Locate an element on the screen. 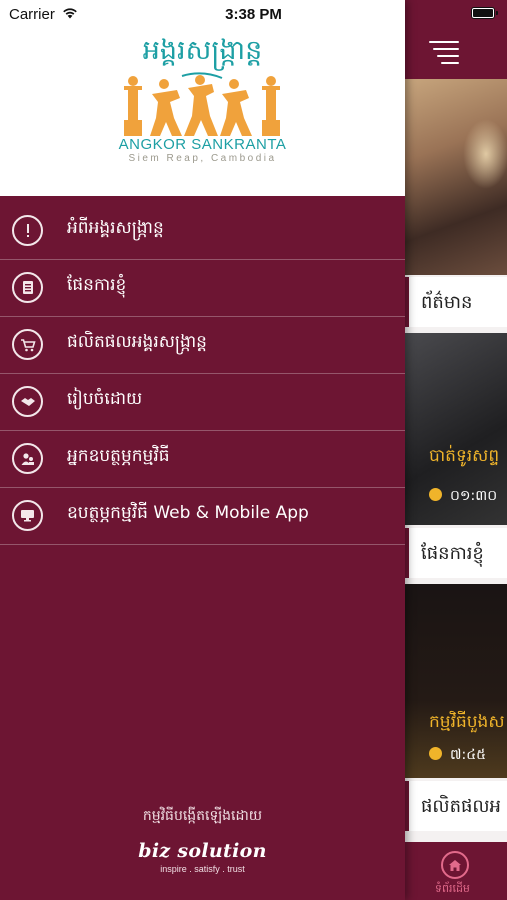 The height and width of the screenshot is (900, 507). handshake-icon is located at coordinates (27, 401).